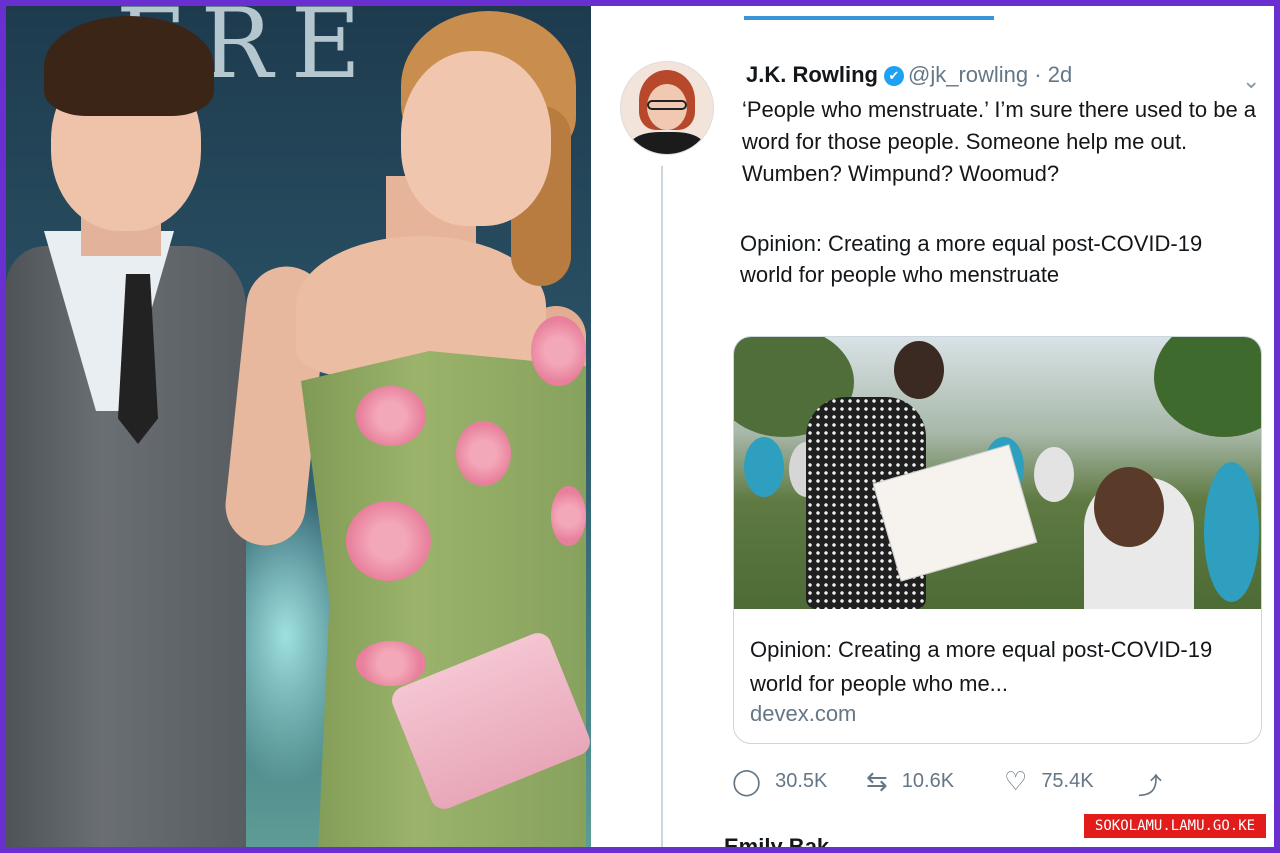 The image size is (1280, 853). What do you see at coordinates (869, 18) in the screenshot?
I see `tab-indicator` at bounding box center [869, 18].